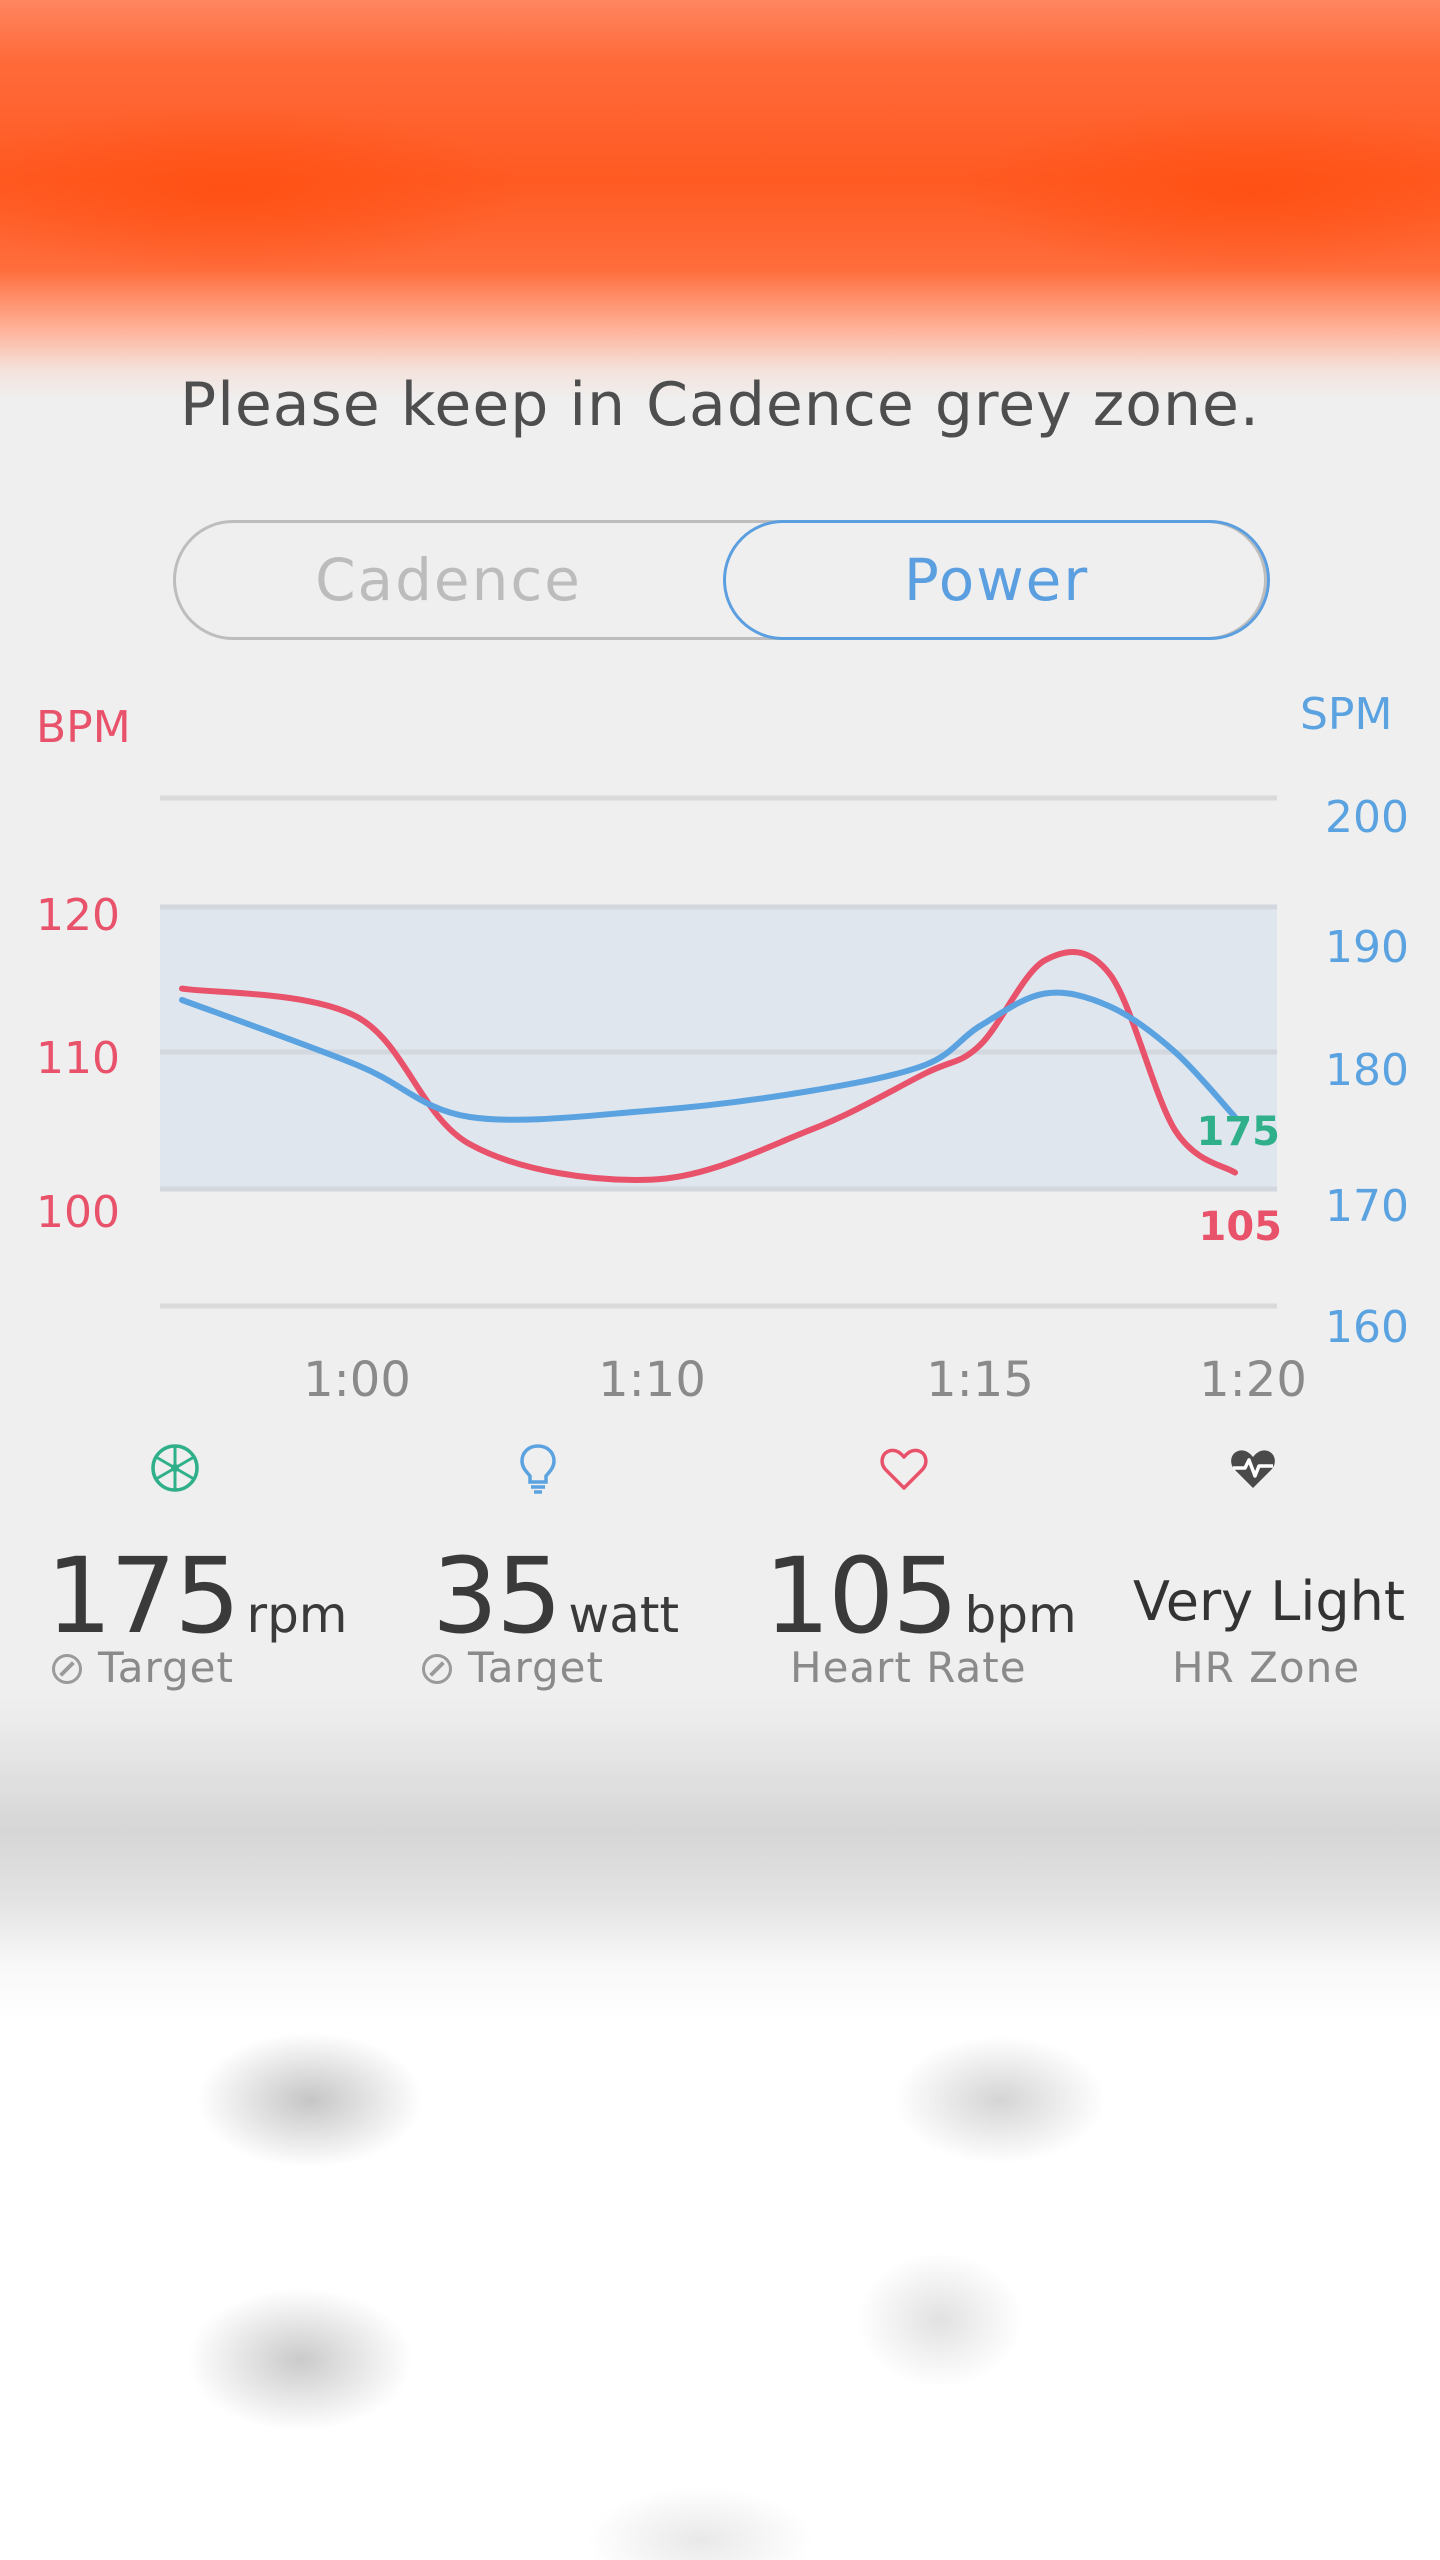 This screenshot has width=1440, height=2560. I want to click on heart-rate-value-row: 105 bpm, so click(920, 1596).